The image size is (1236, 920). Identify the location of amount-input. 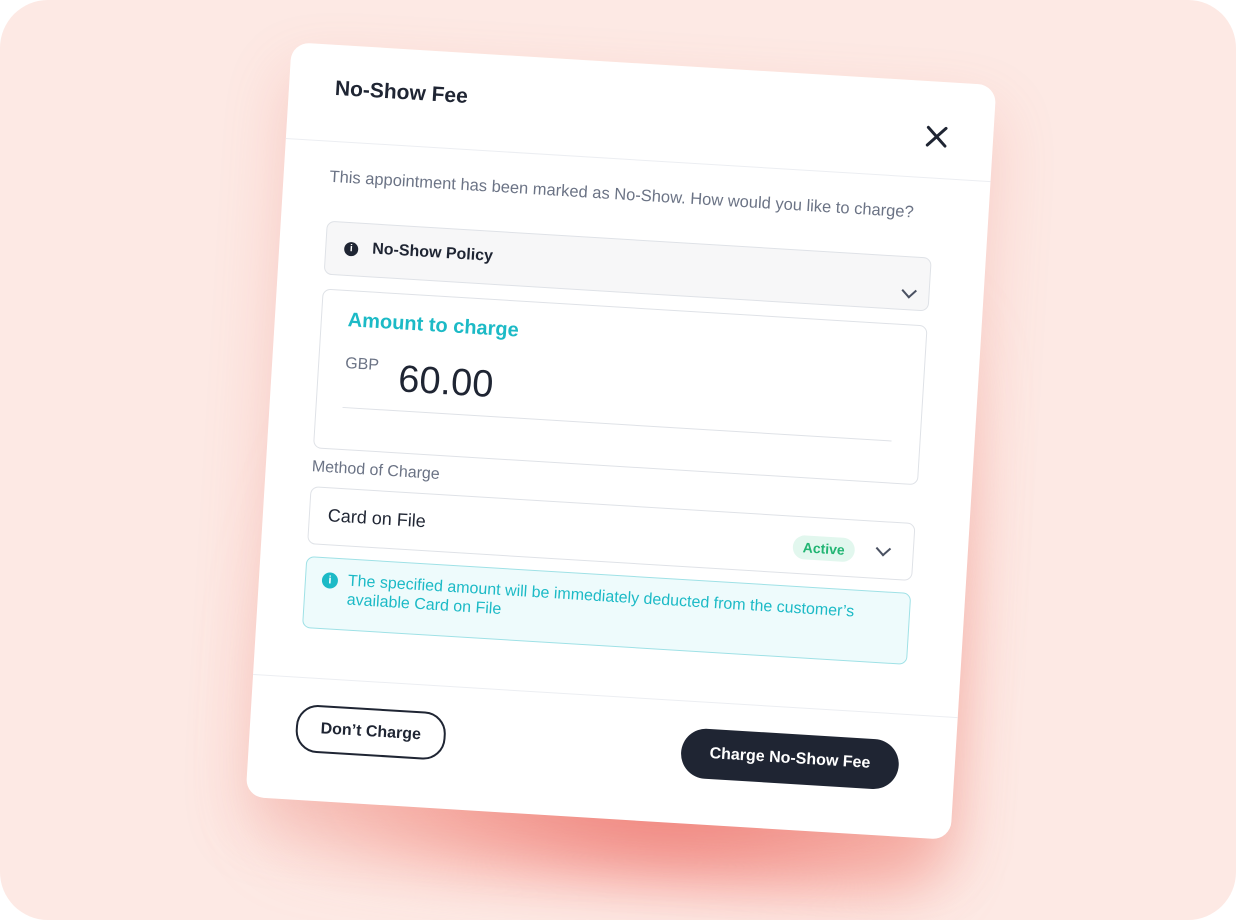
(548, 389).